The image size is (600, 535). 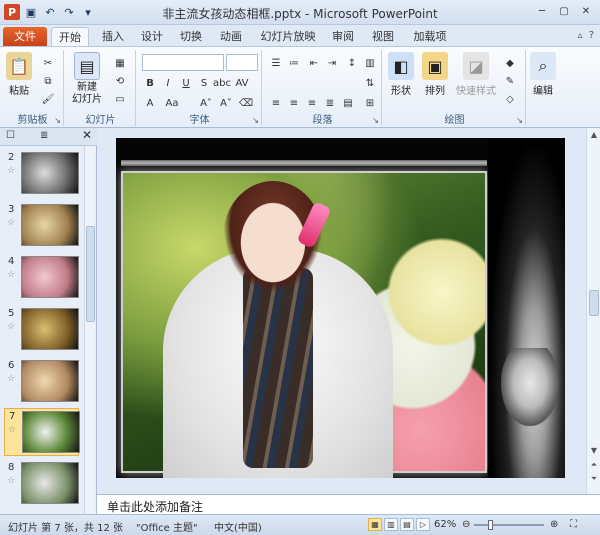 What do you see at coordinates (100, 120) in the screenshot?
I see `group-label-slides: 幻灯片` at bounding box center [100, 120].